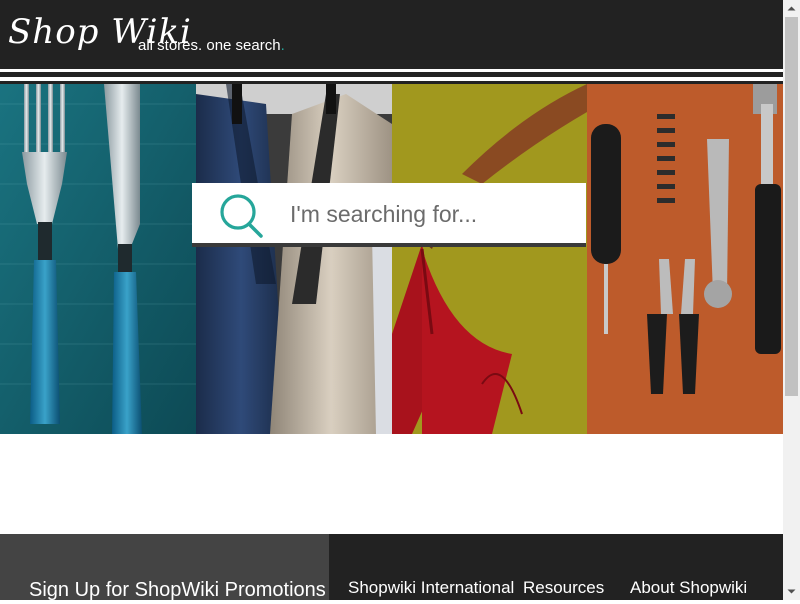  What do you see at coordinates (791, 8) in the screenshot?
I see `scroll-up-arrow-icon` at bounding box center [791, 8].